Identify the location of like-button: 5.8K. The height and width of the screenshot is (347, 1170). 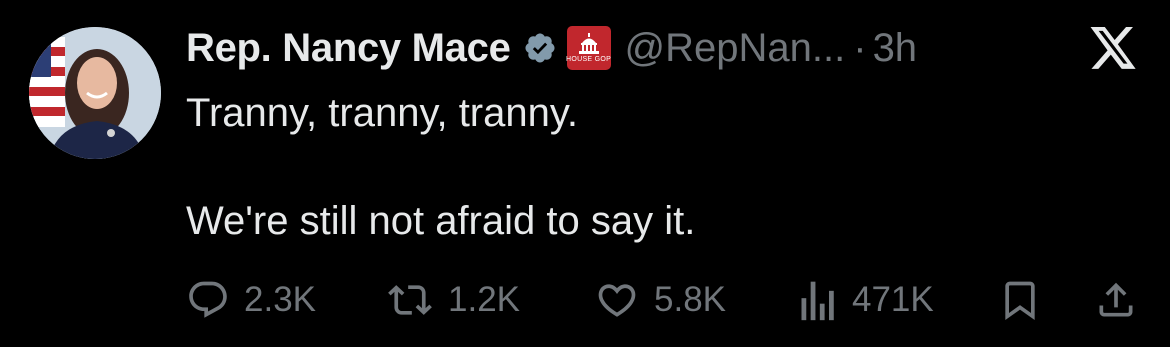
(660, 300).